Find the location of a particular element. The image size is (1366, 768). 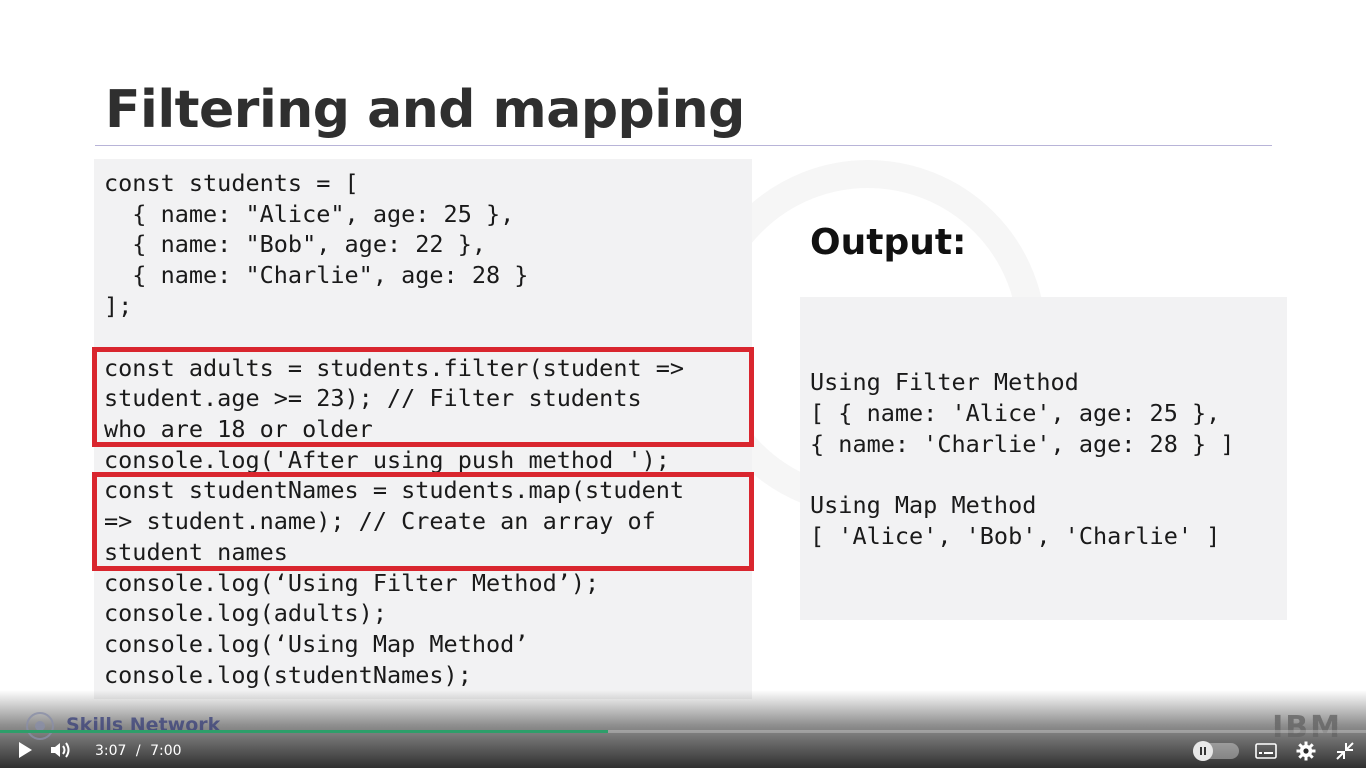

captions-icon is located at coordinates (1266, 751).